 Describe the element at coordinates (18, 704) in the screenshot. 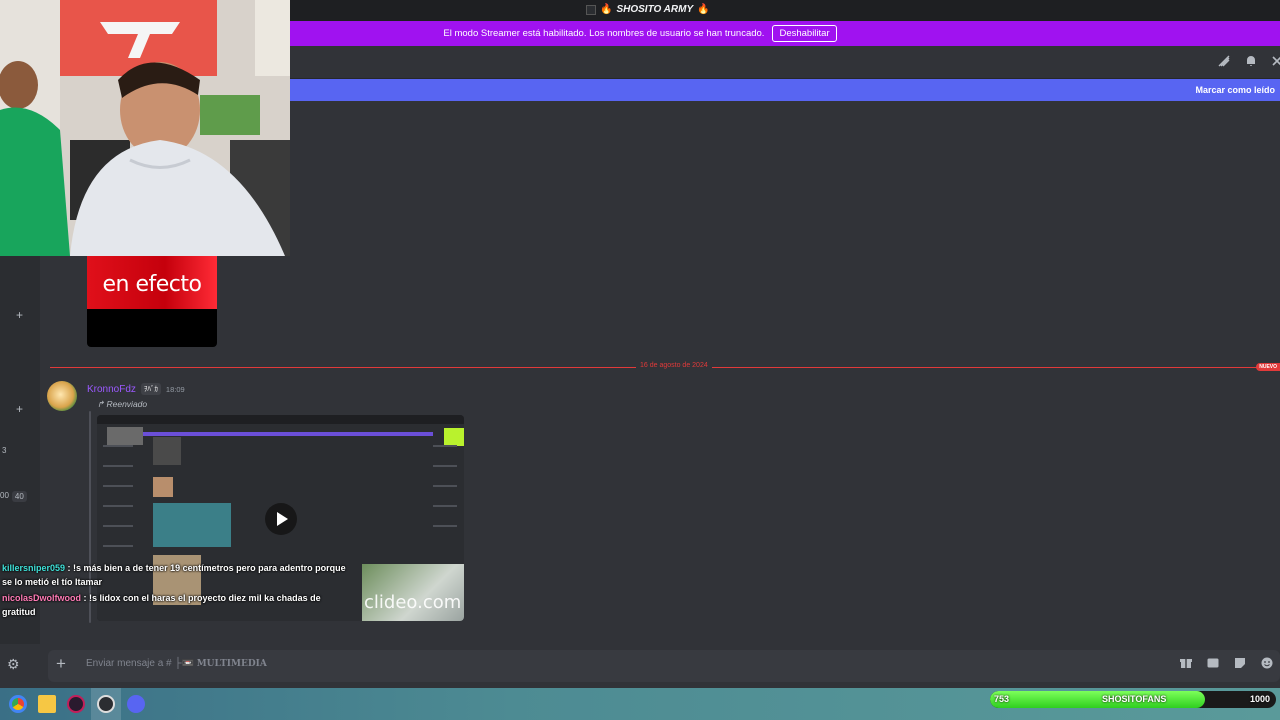

I see `chrome-icon` at that location.